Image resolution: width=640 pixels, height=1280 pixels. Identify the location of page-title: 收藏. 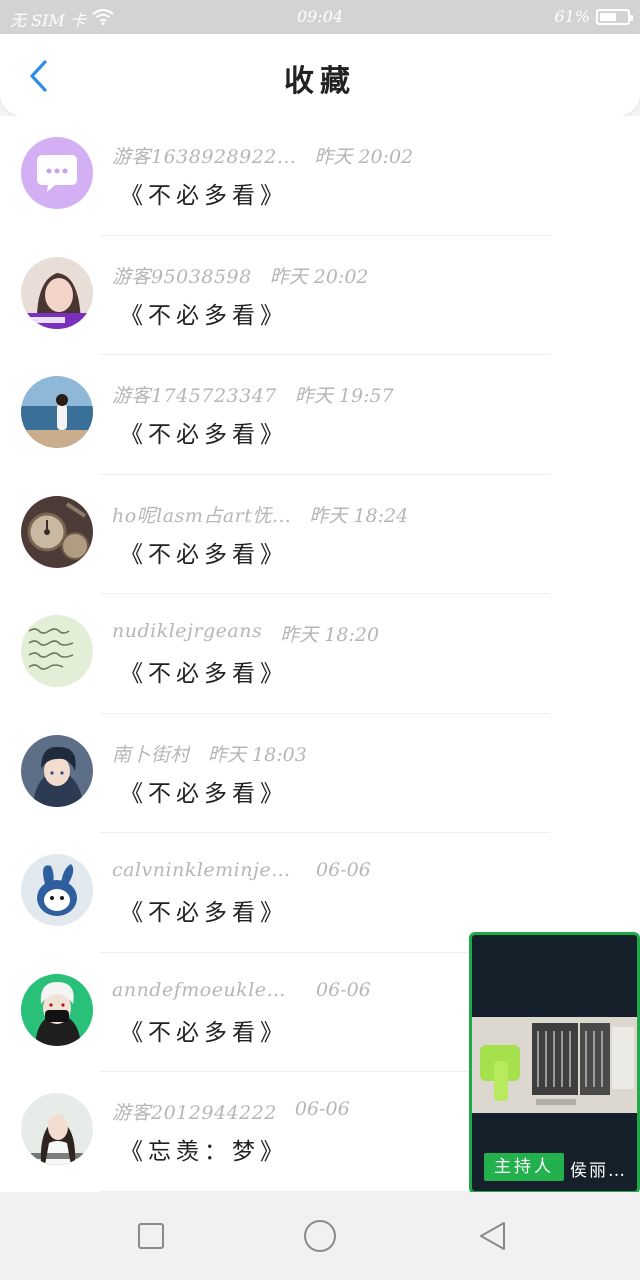
(320, 81).